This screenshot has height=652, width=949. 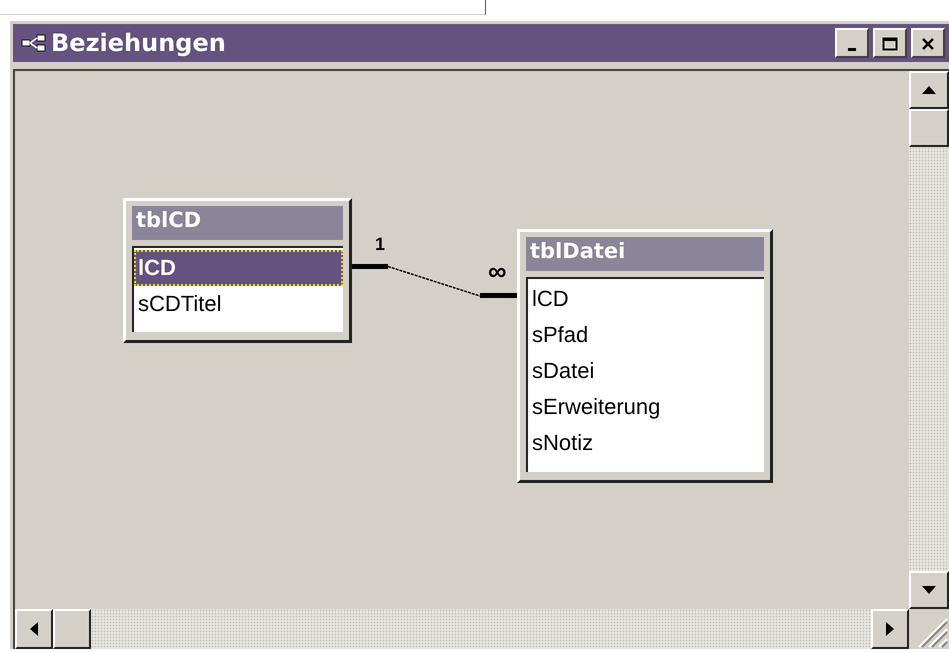 What do you see at coordinates (852, 43) in the screenshot?
I see `minimize-button` at bounding box center [852, 43].